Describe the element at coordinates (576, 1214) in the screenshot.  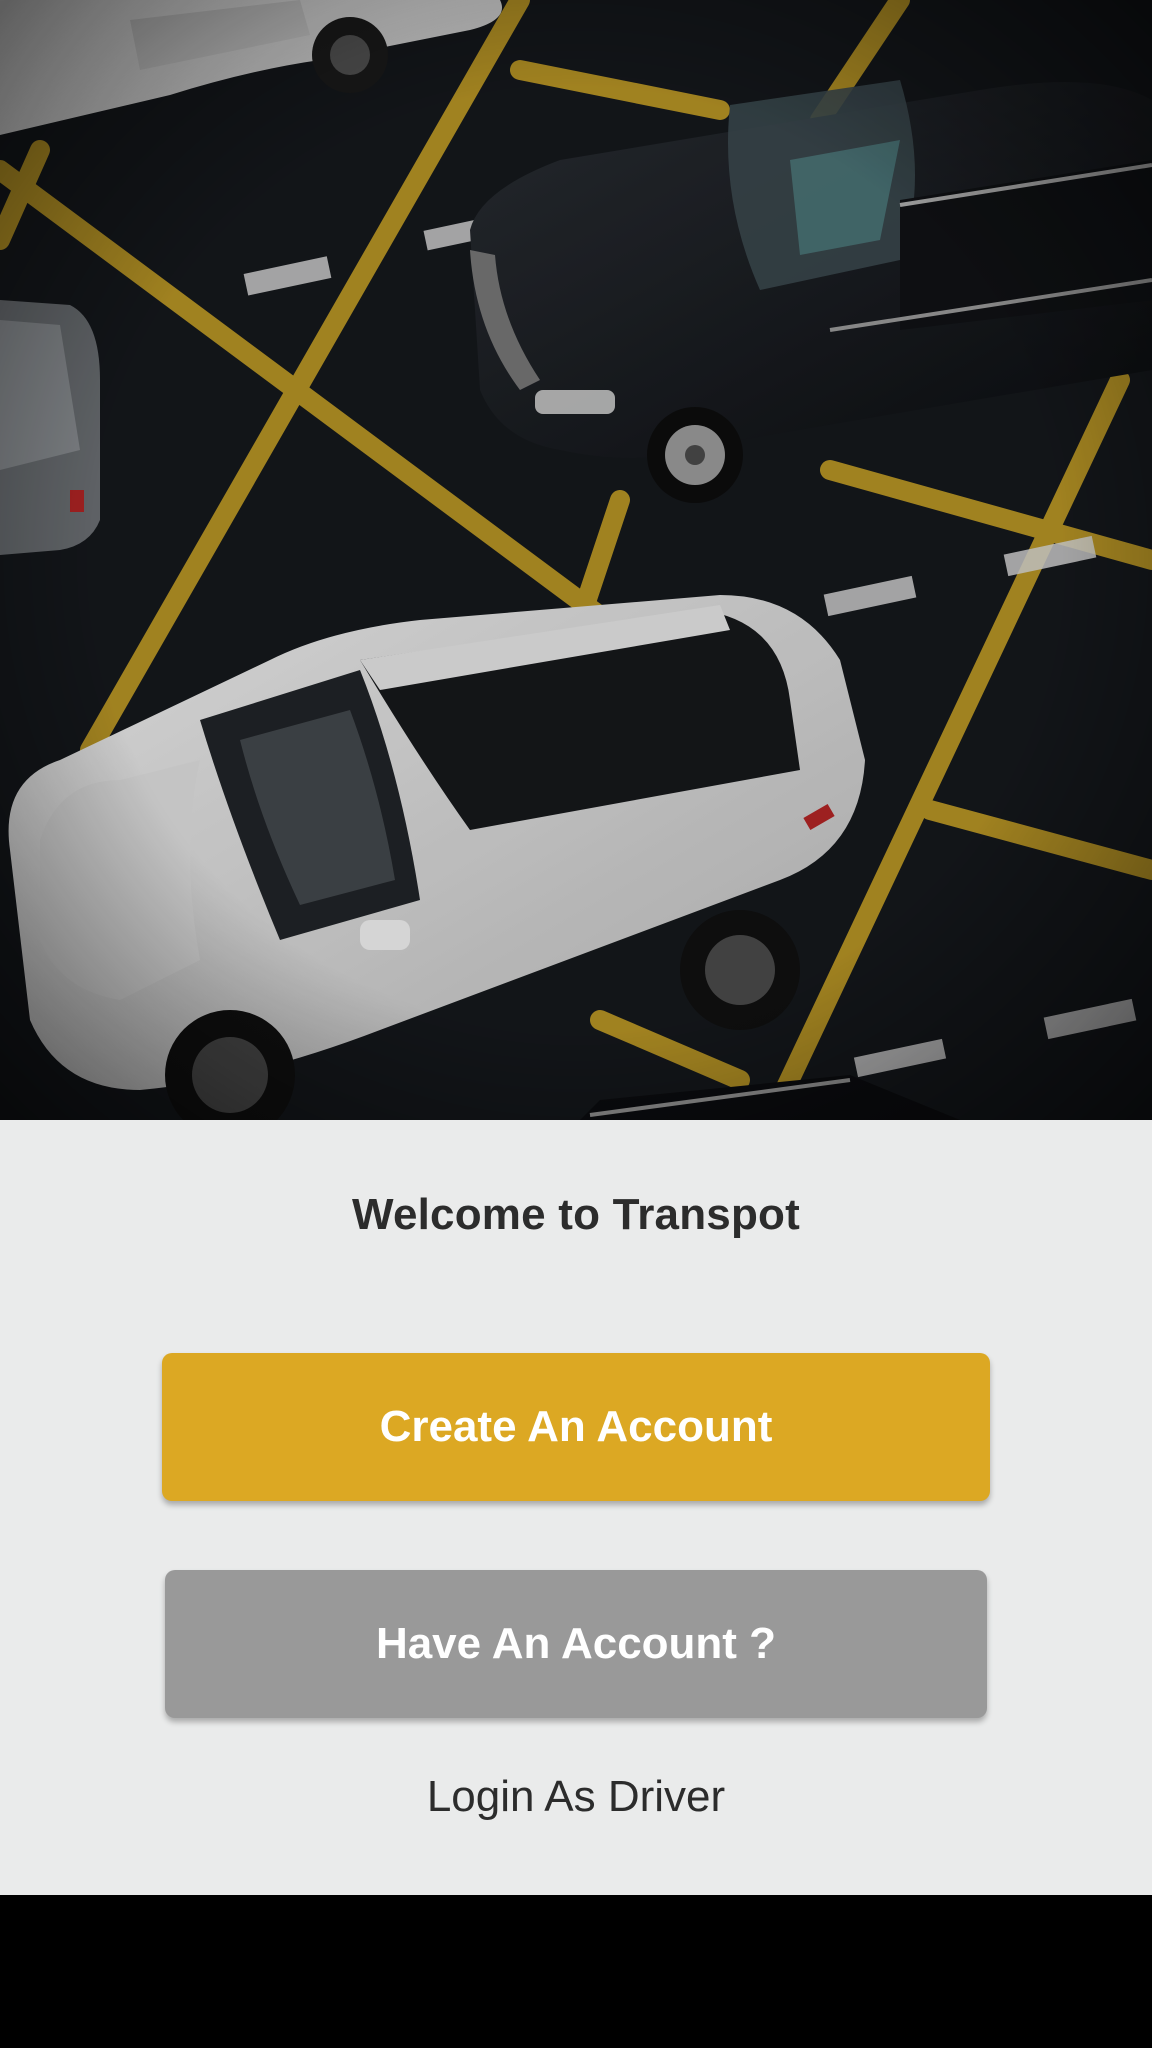
I see `welcome-title: Welcome to Transpot` at that location.